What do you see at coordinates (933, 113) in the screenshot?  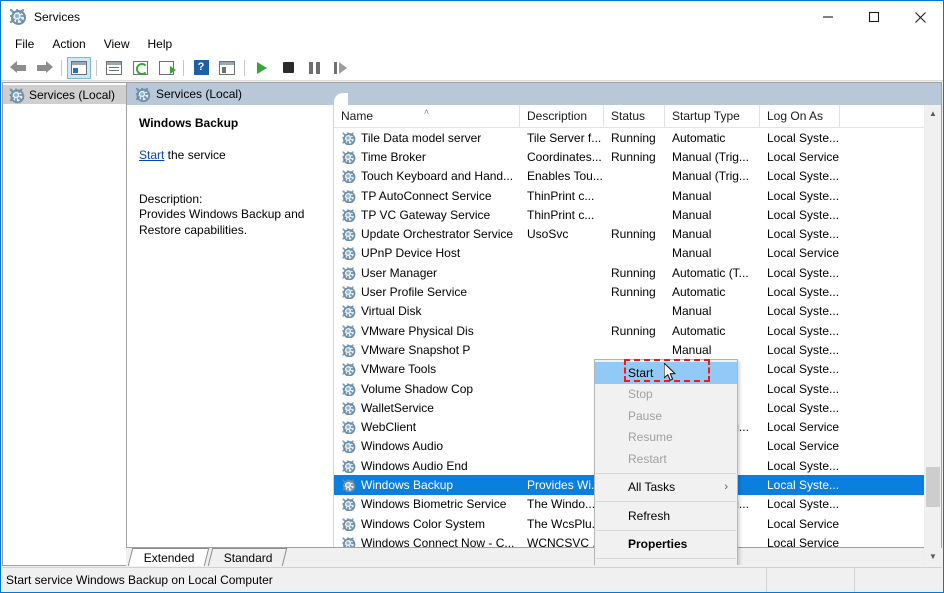 I see `scroll-up-button: ▲` at bounding box center [933, 113].